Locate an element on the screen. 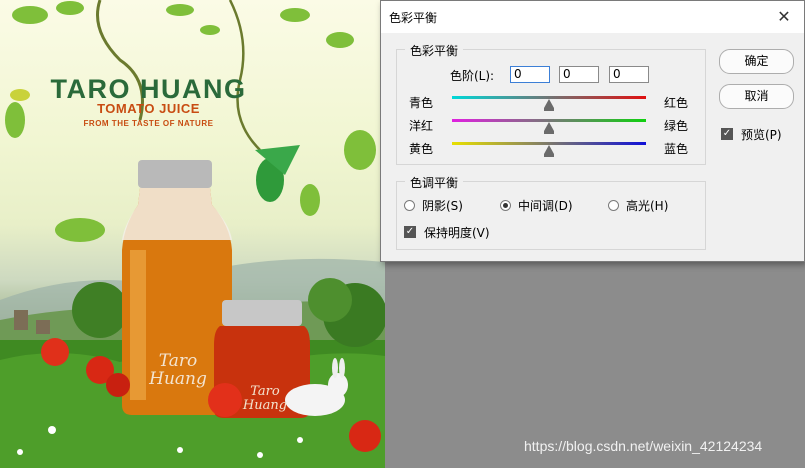  highlights-label: 高光(H) is located at coordinates (647, 205).